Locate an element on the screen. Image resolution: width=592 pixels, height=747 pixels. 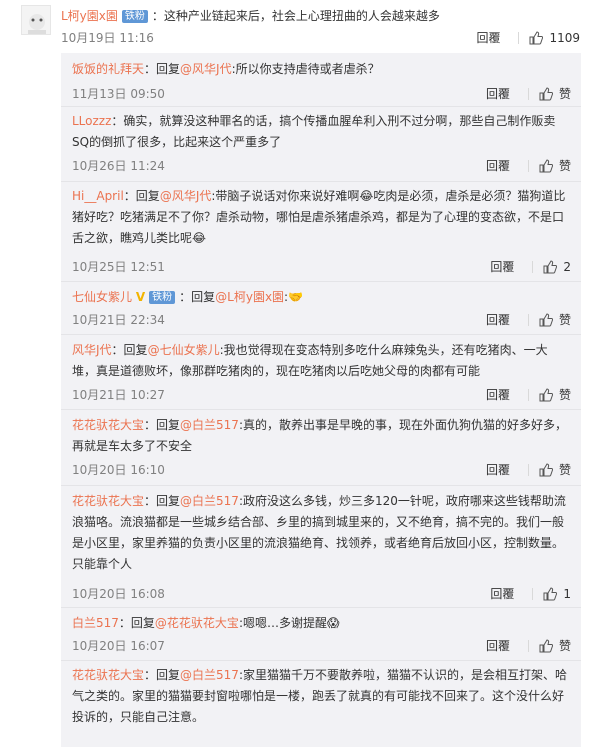
main-comment-text: L柯y園x園 铁粉 ：这种产业链起来后，社会上心理扭曲的人会越来越多 is located at coordinates (250, 16).